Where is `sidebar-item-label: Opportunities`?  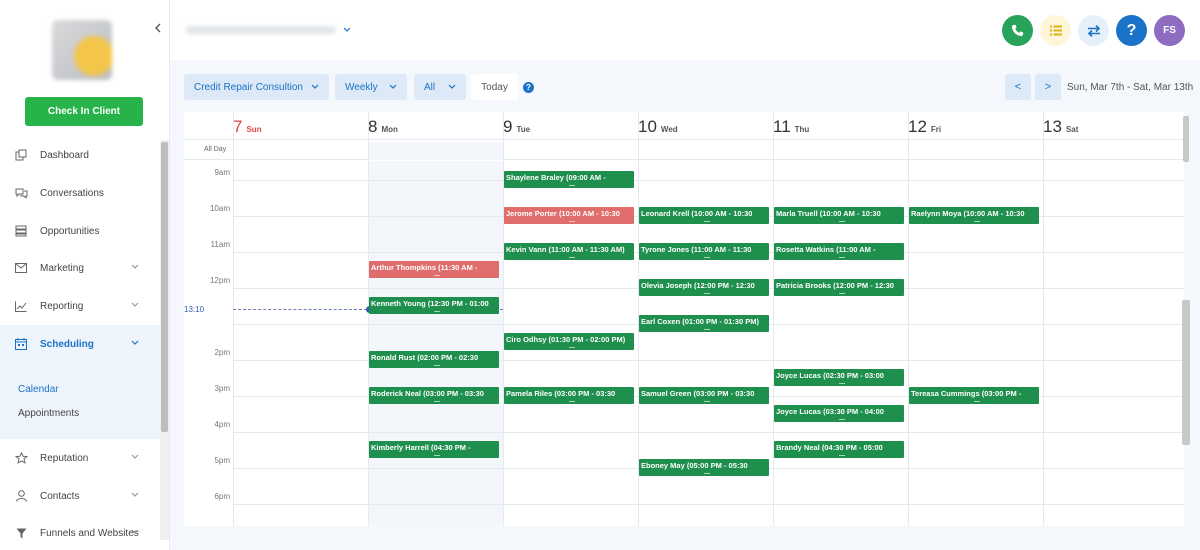
sidebar-item-label: Opportunities is located at coordinates (70, 231).